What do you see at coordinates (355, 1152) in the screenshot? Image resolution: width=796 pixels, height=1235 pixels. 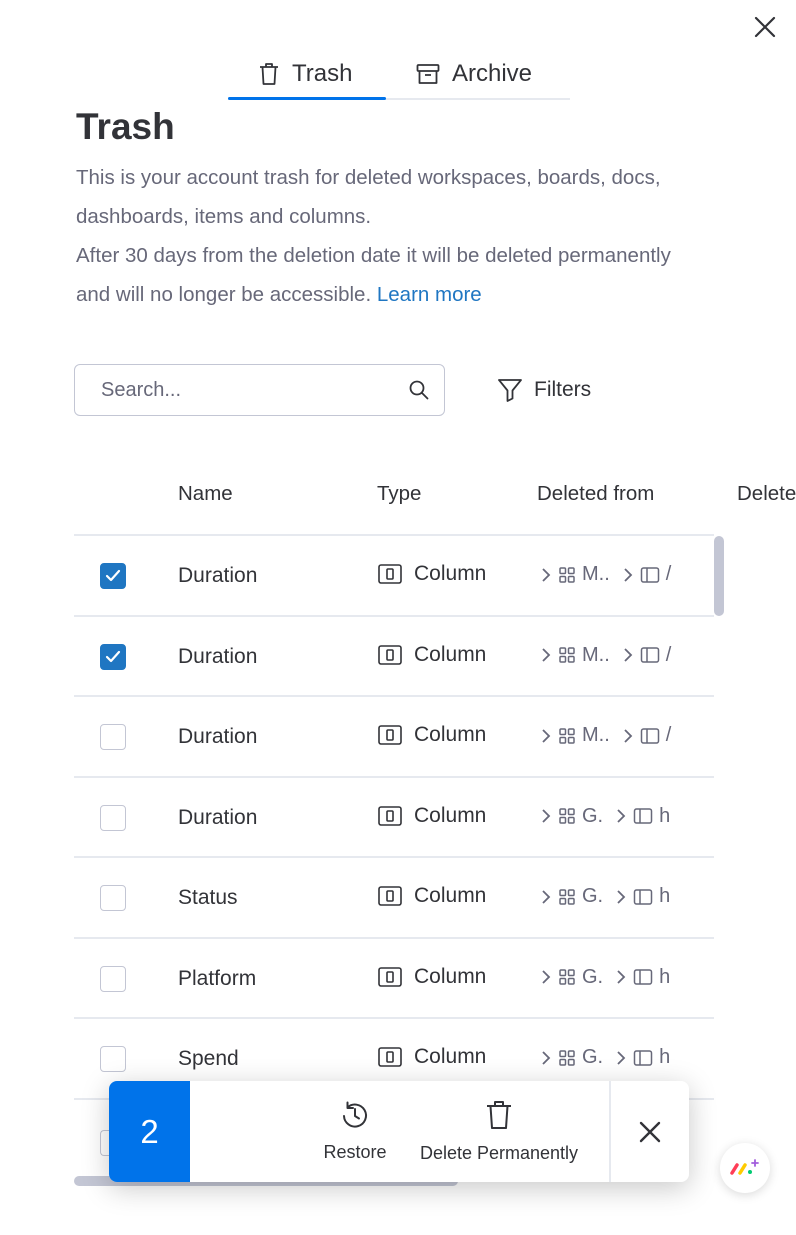 I see `restore-label: Restore` at bounding box center [355, 1152].